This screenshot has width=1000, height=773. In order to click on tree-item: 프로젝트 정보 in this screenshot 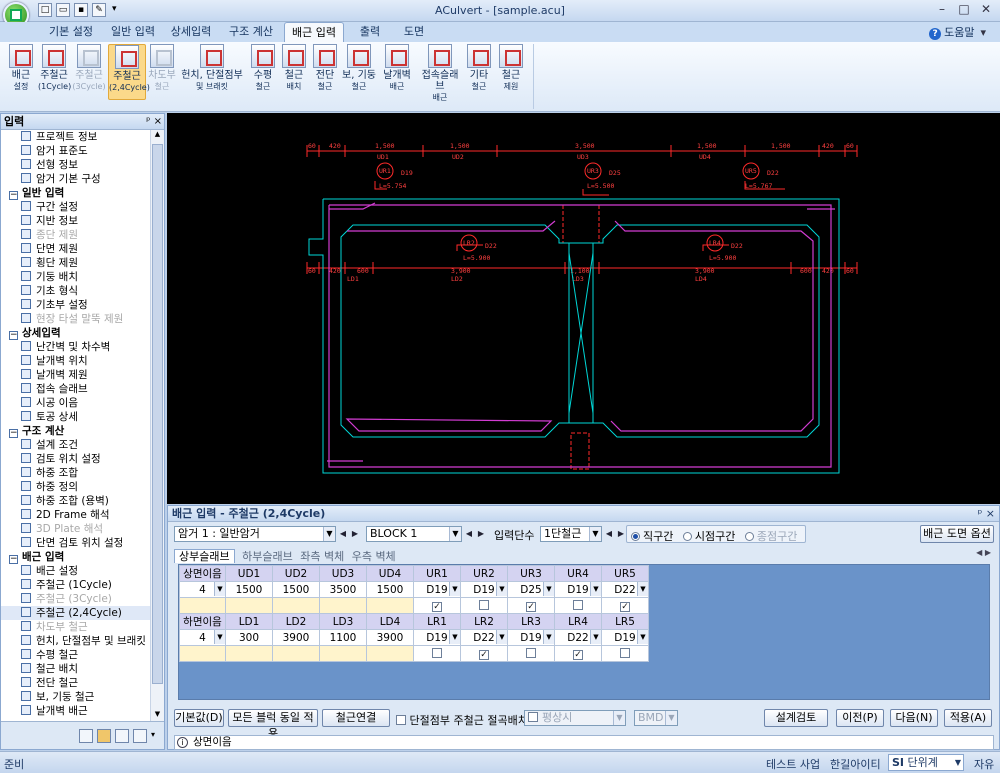, I will do `click(76, 137)`.